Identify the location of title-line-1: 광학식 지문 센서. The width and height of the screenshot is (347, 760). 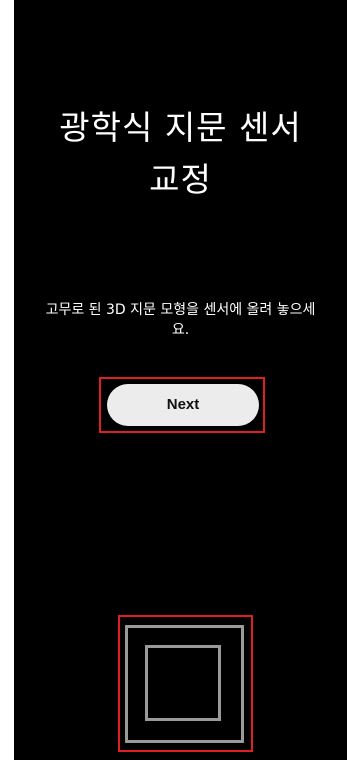
(180, 127).